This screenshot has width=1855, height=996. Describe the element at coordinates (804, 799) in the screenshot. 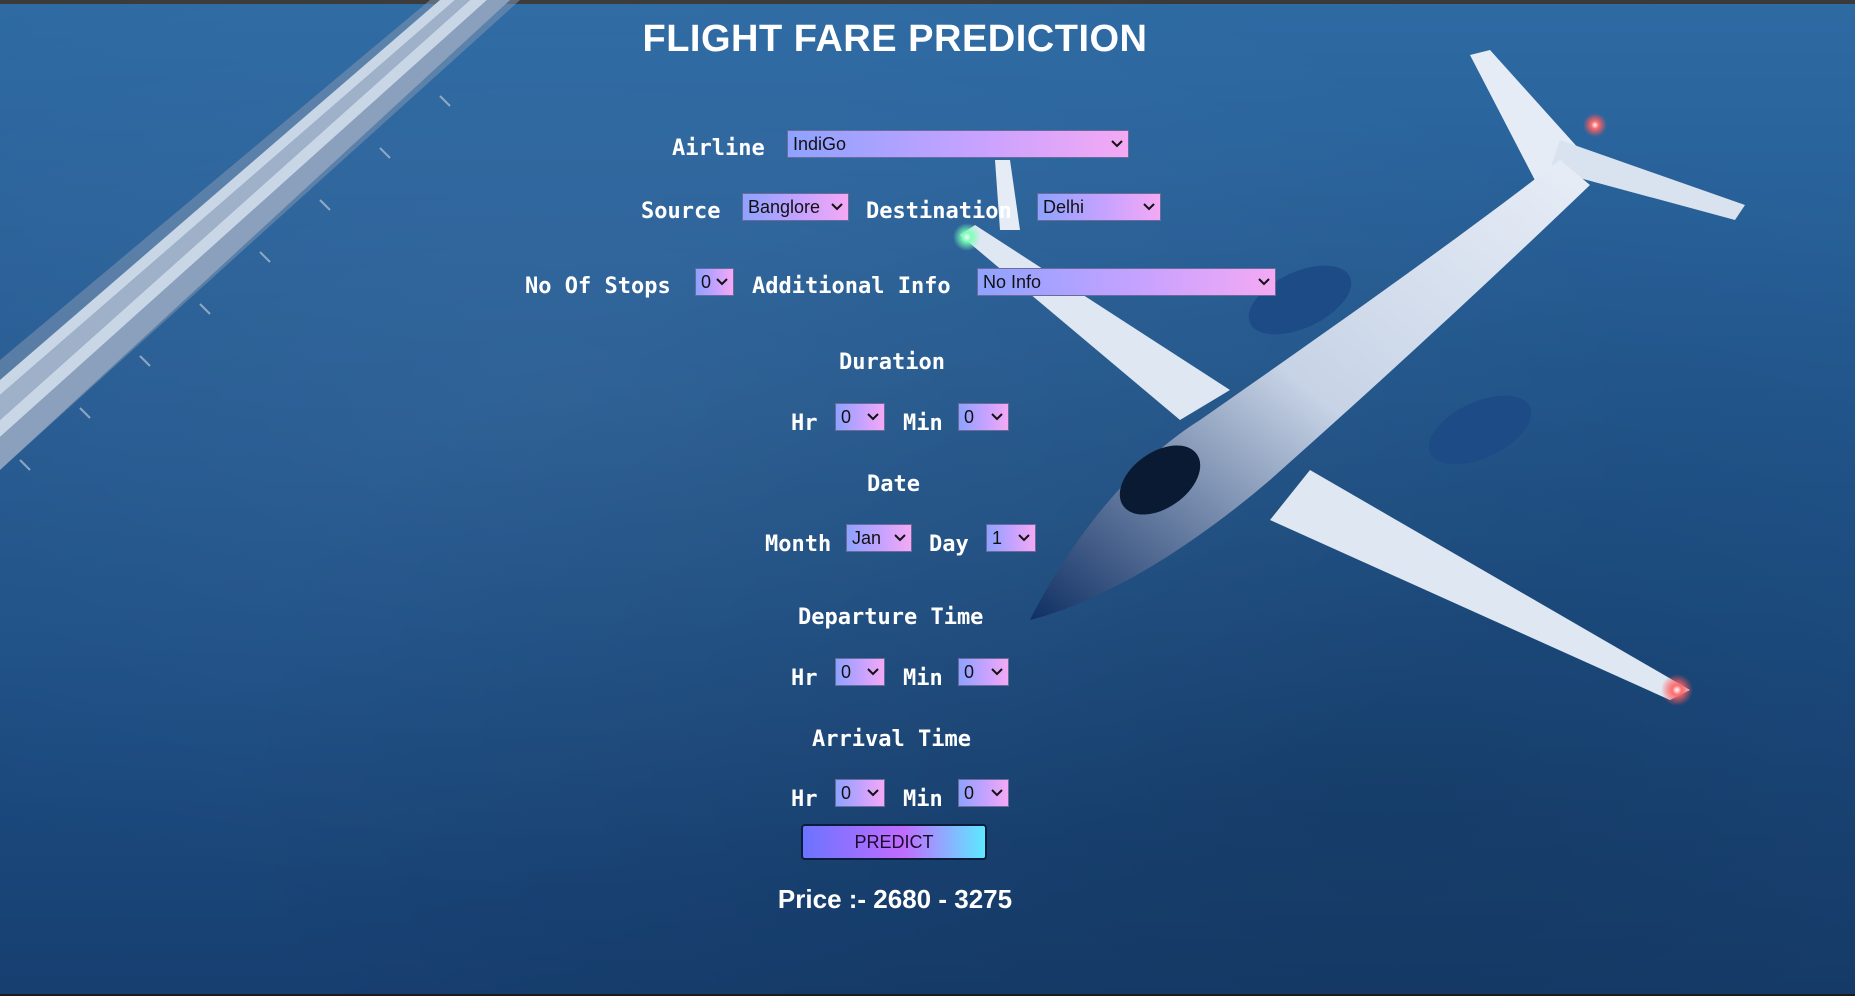

I see `arrival-hr-label: Hr` at that location.